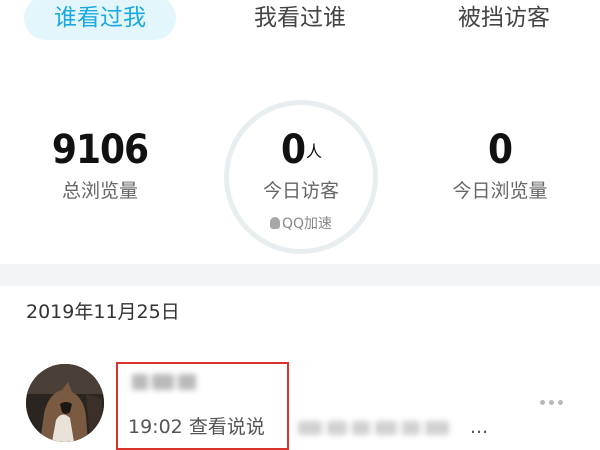  Describe the element at coordinates (504, 20) in the screenshot. I see `tab-blocked-visitors: 被挡访客` at that location.